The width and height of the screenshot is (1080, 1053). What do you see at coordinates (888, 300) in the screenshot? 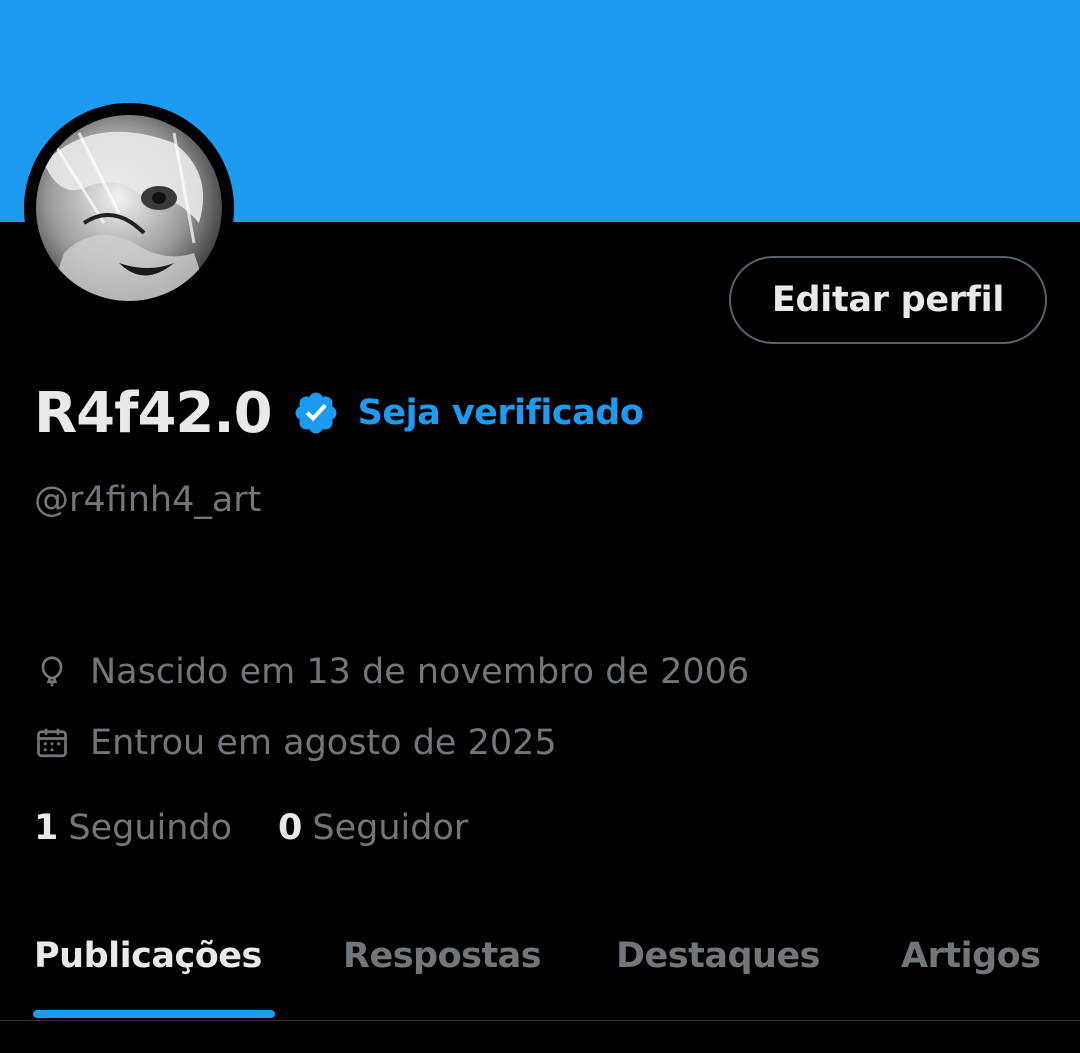
I see `edit-profile-button: Editar perfil` at bounding box center [888, 300].